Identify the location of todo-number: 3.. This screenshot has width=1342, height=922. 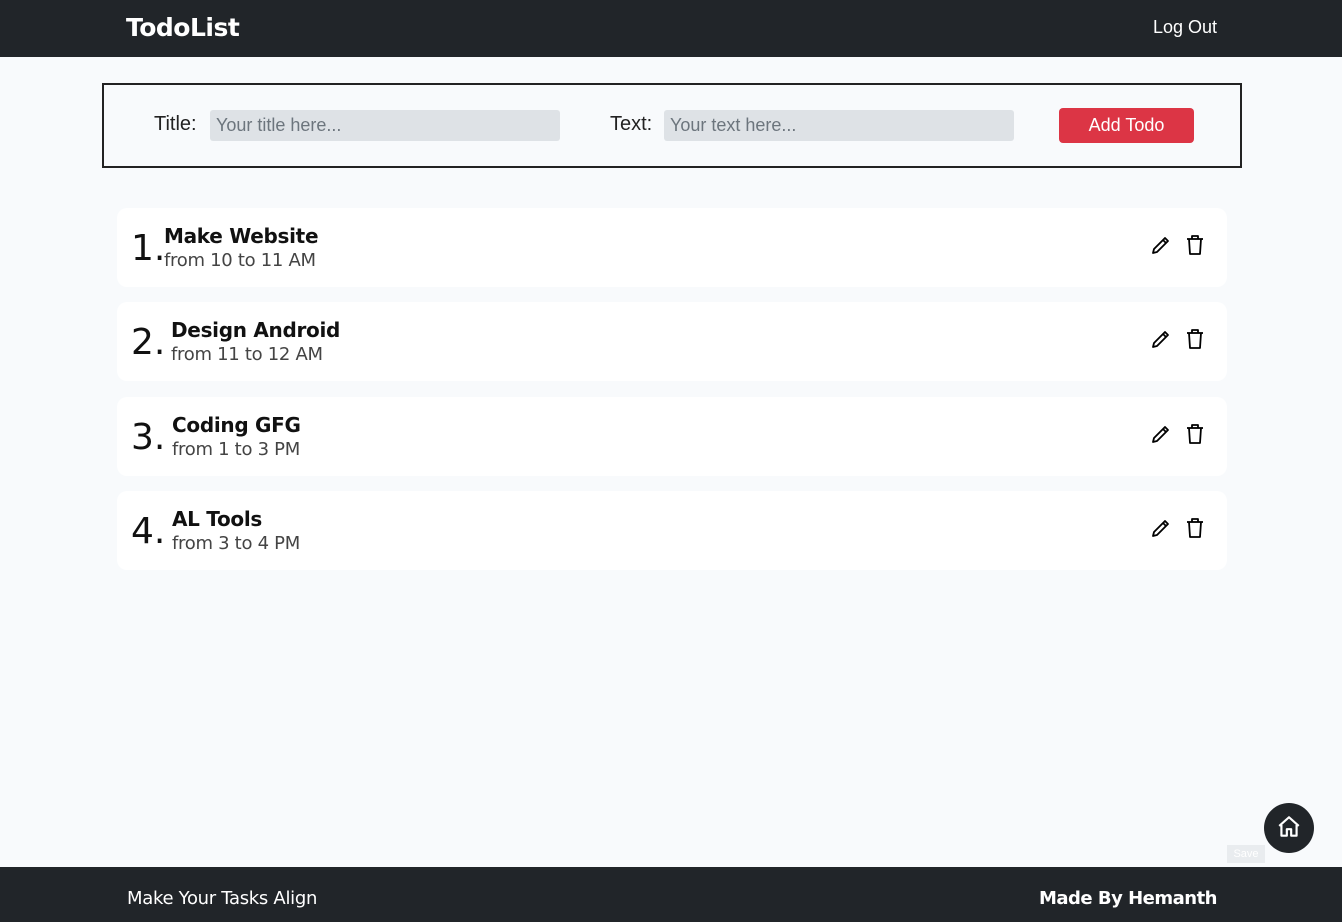
(148, 437).